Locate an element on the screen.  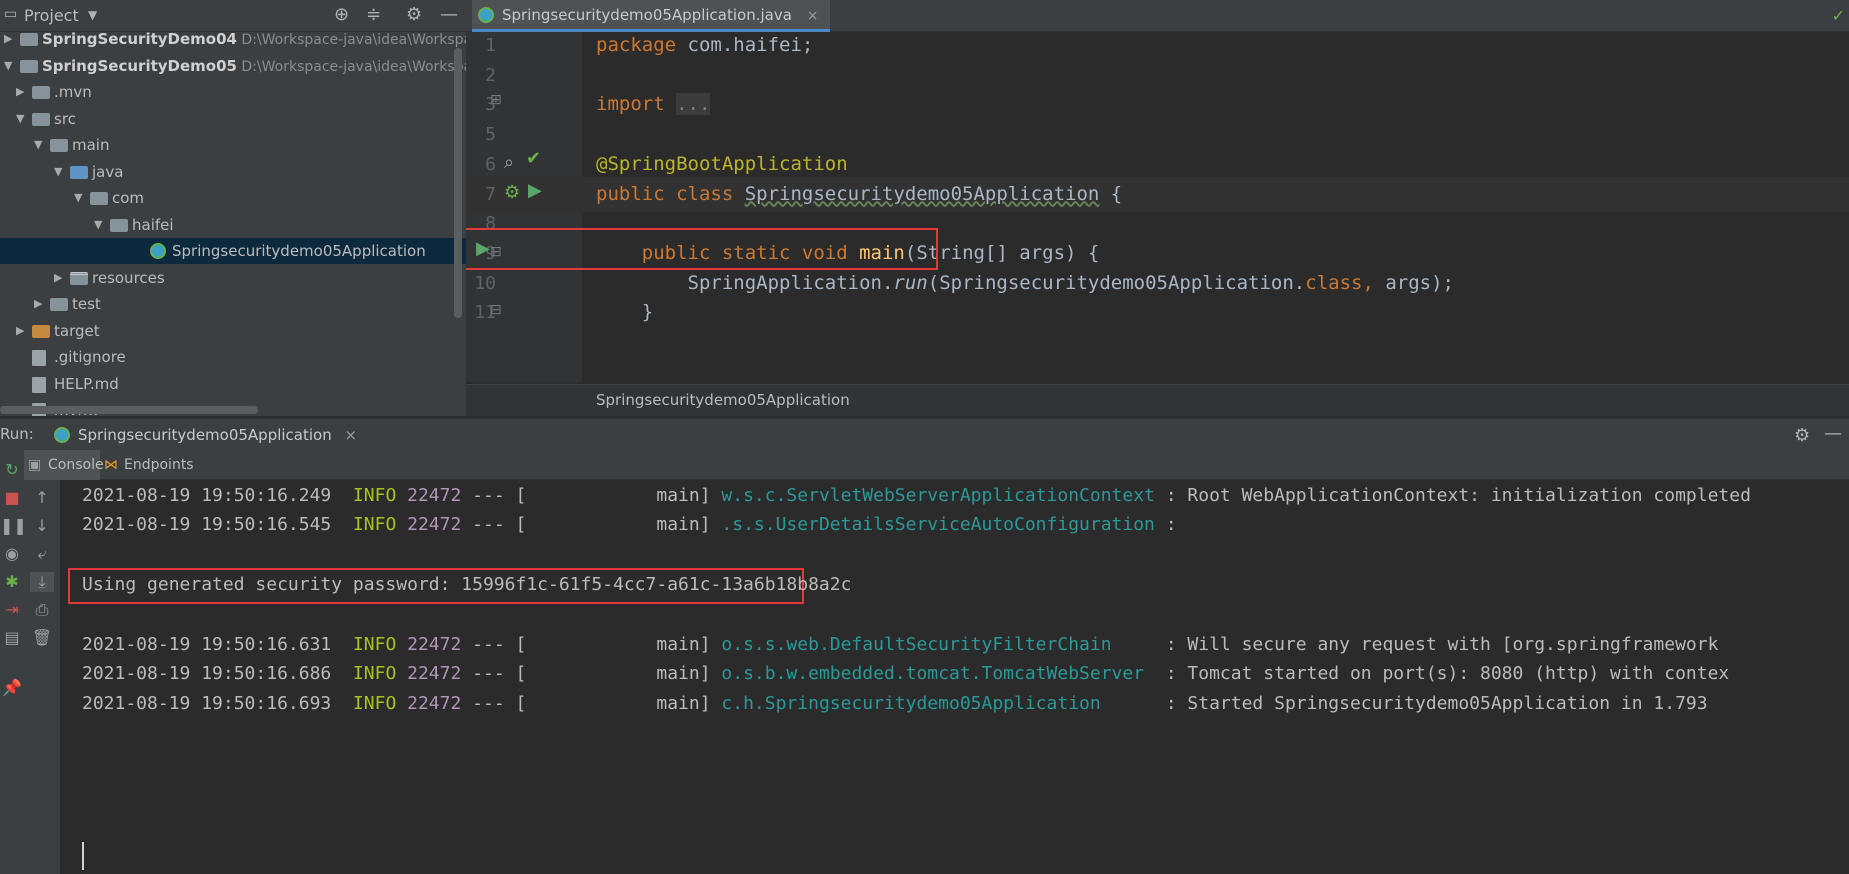
inspection-ok-icon: ✓ is located at coordinates (1838, 15).